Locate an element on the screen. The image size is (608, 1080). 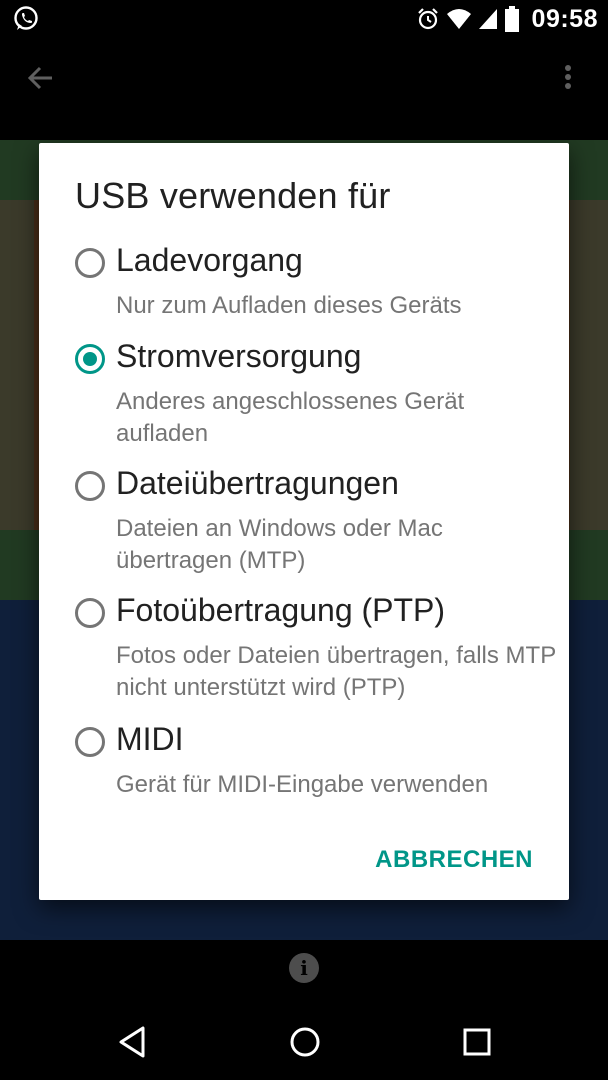
bg-window-right is located at coordinates (586, 365).